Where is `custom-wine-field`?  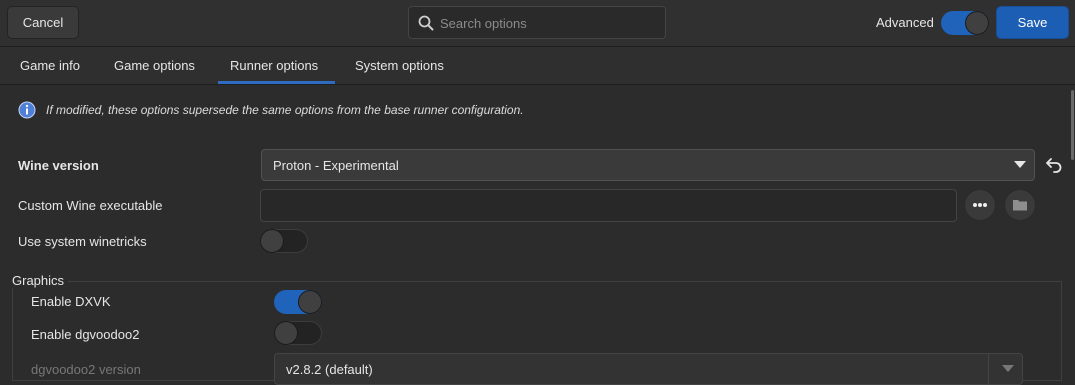 custom-wine-field is located at coordinates (608, 205).